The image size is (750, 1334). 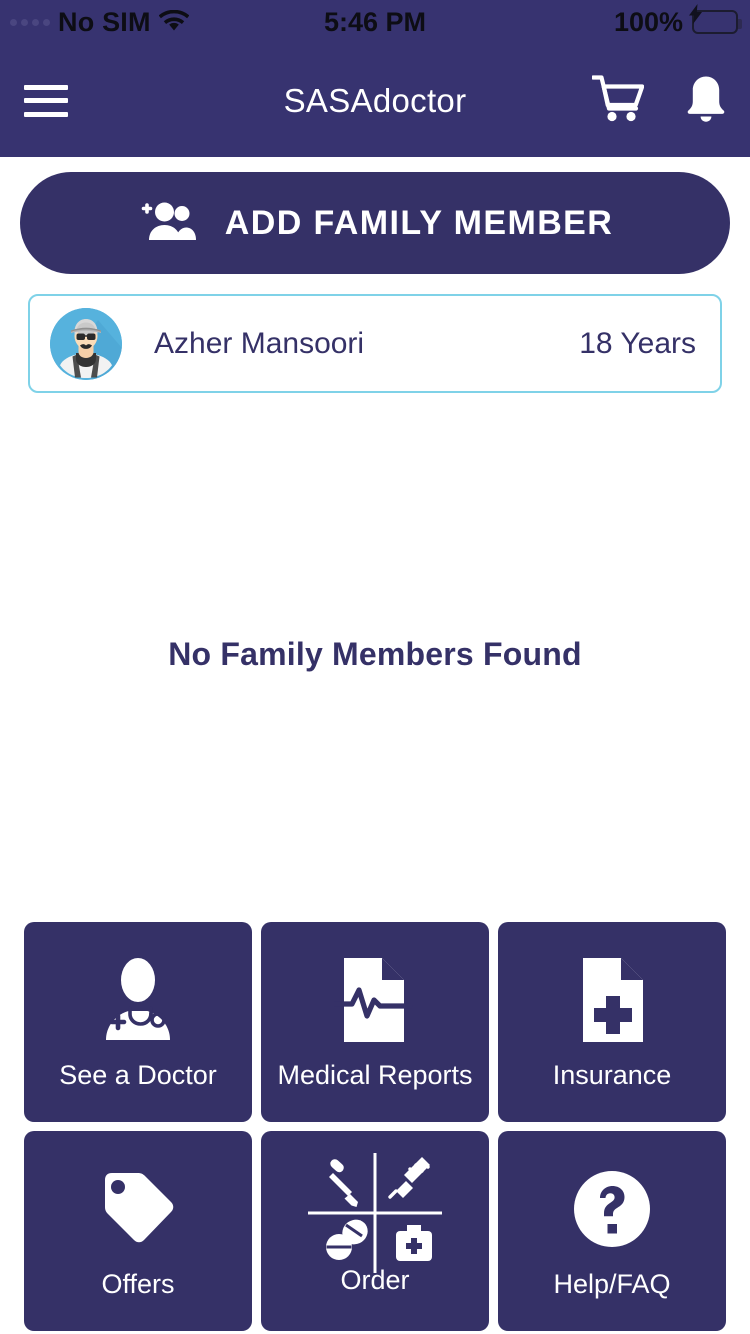 What do you see at coordinates (138, 1209) in the screenshot?
I see `price-tag-icon` at bounding box center [138, 1209].